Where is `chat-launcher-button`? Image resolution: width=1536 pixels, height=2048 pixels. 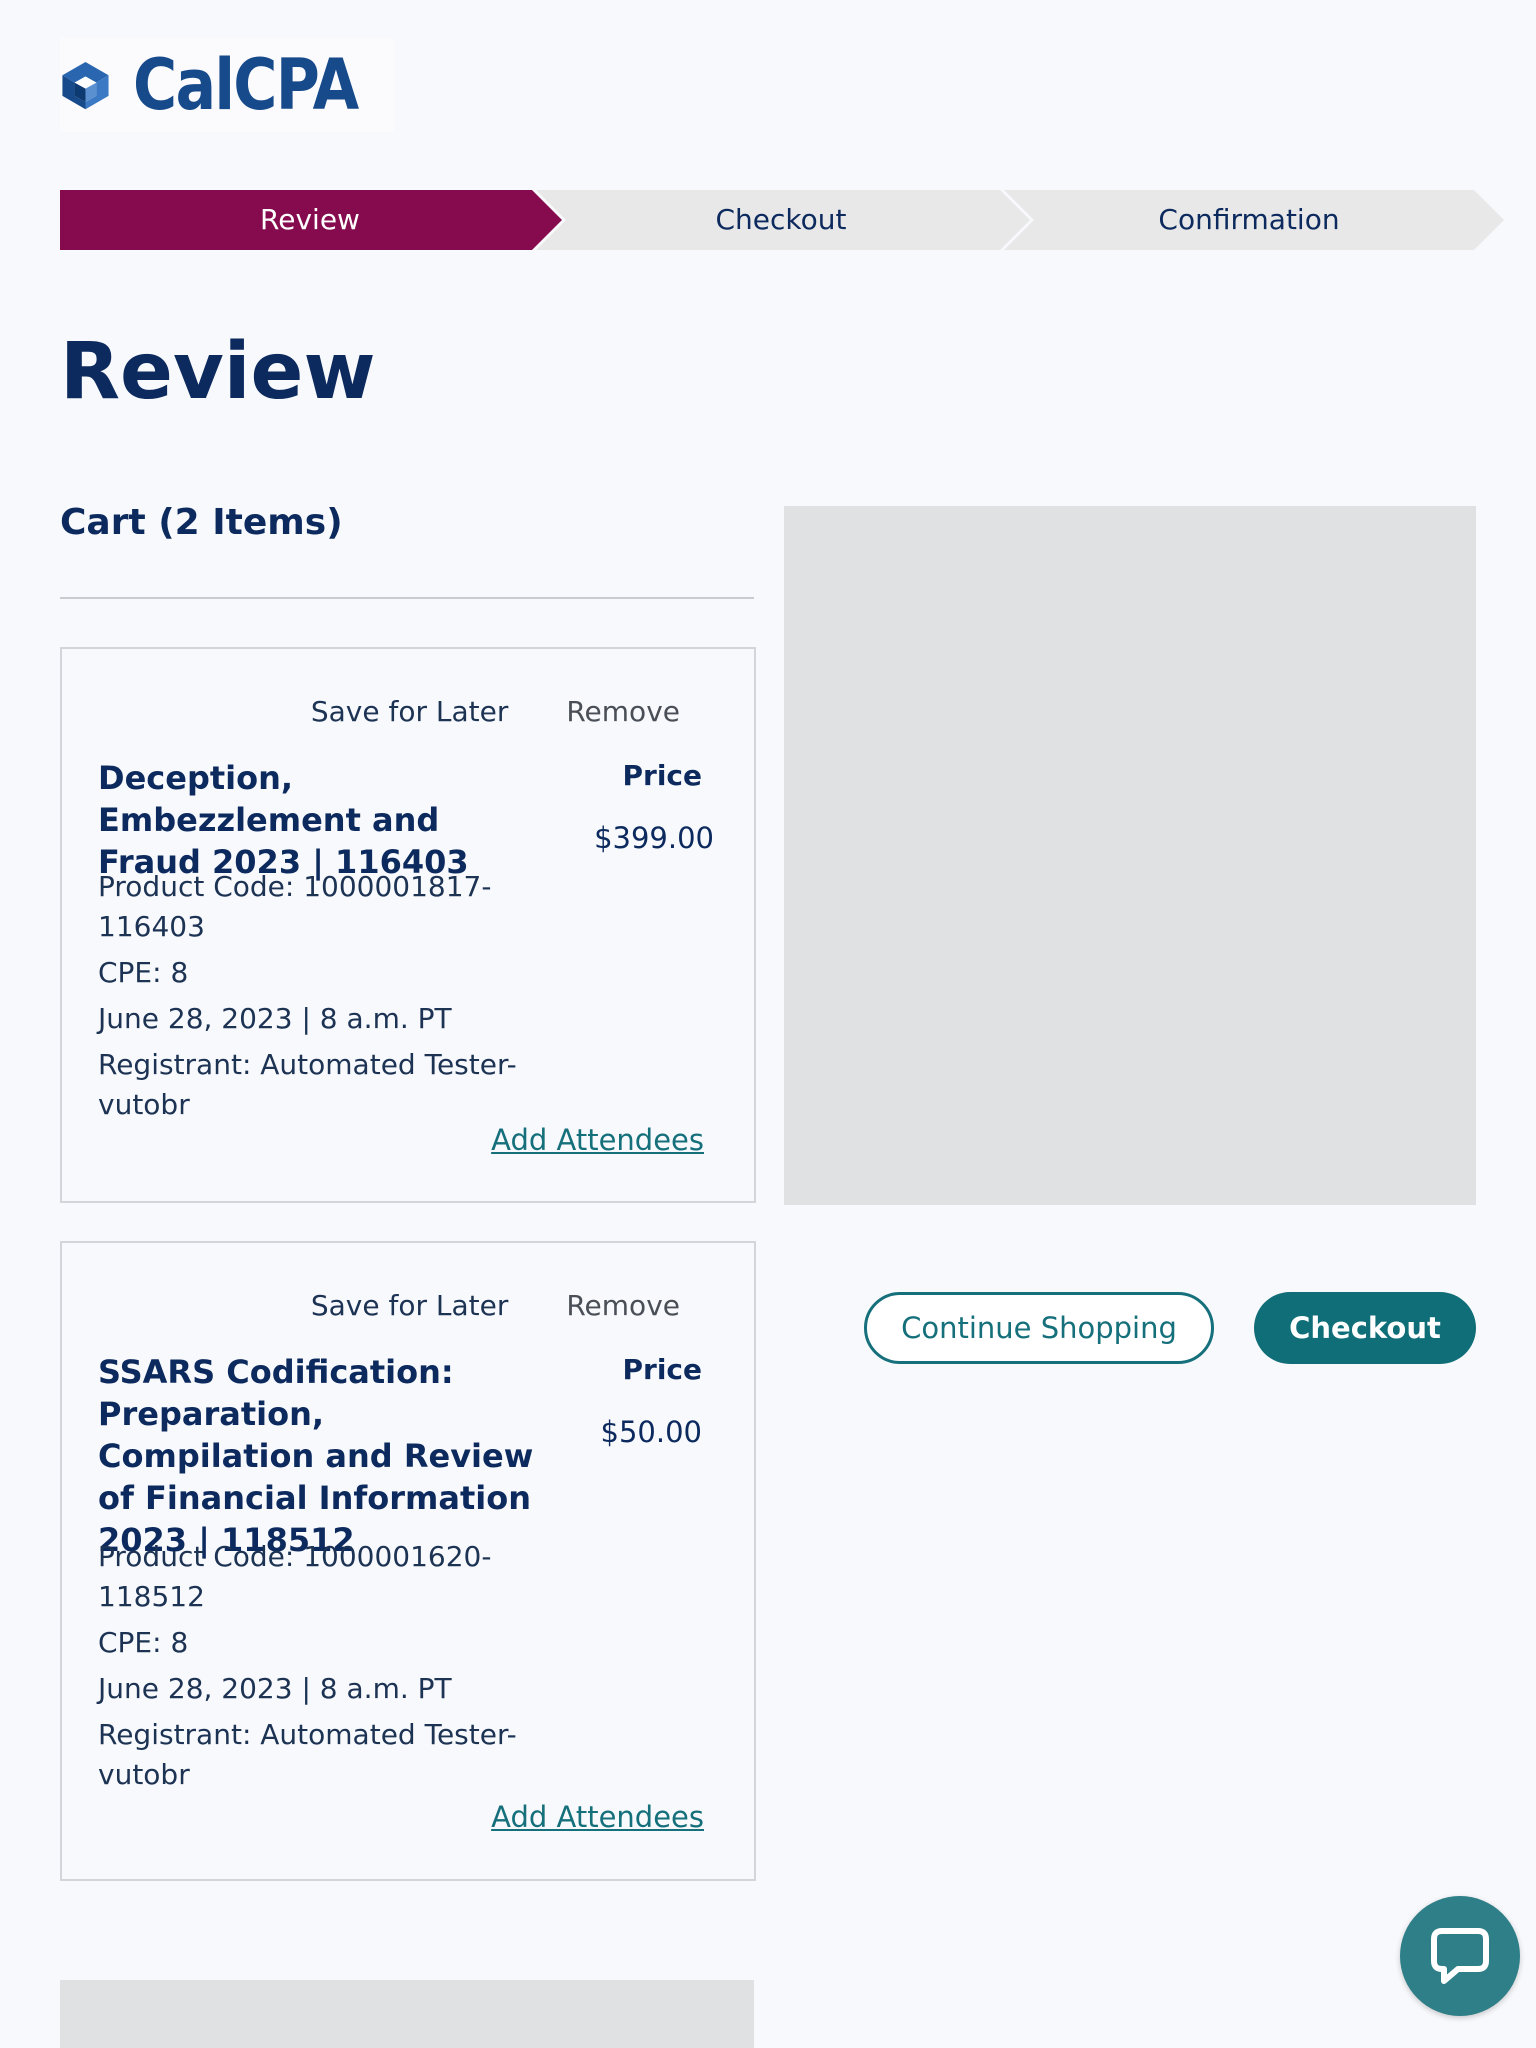 chat-launcher-button is located at coordinates (1460, 1956).